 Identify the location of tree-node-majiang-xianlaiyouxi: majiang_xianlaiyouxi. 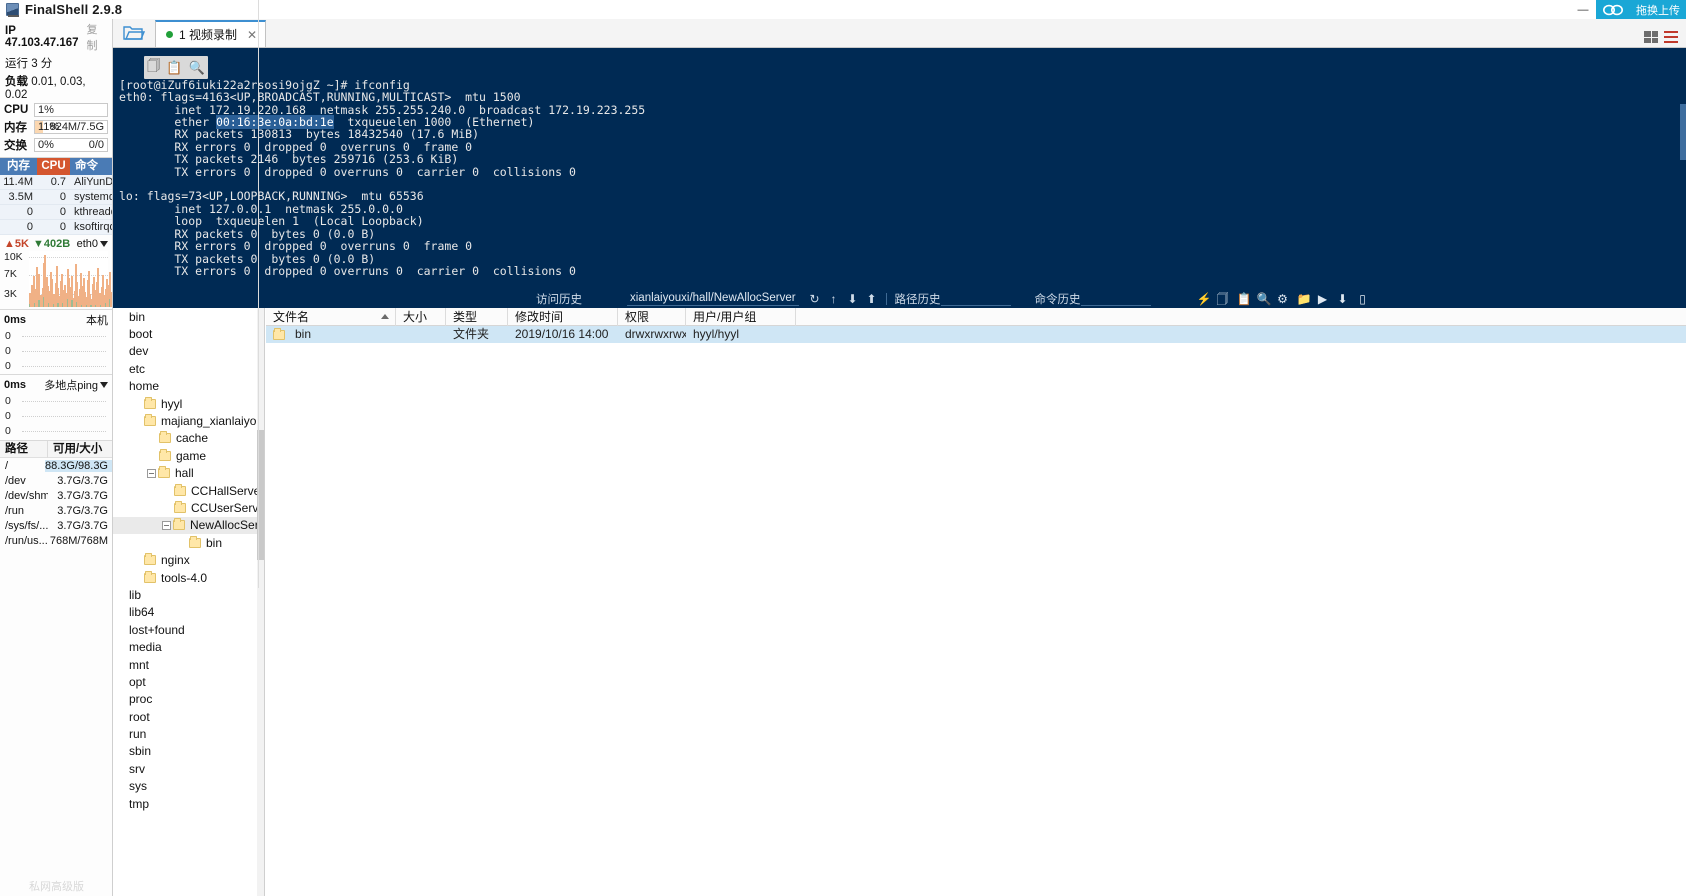
(188, 420).